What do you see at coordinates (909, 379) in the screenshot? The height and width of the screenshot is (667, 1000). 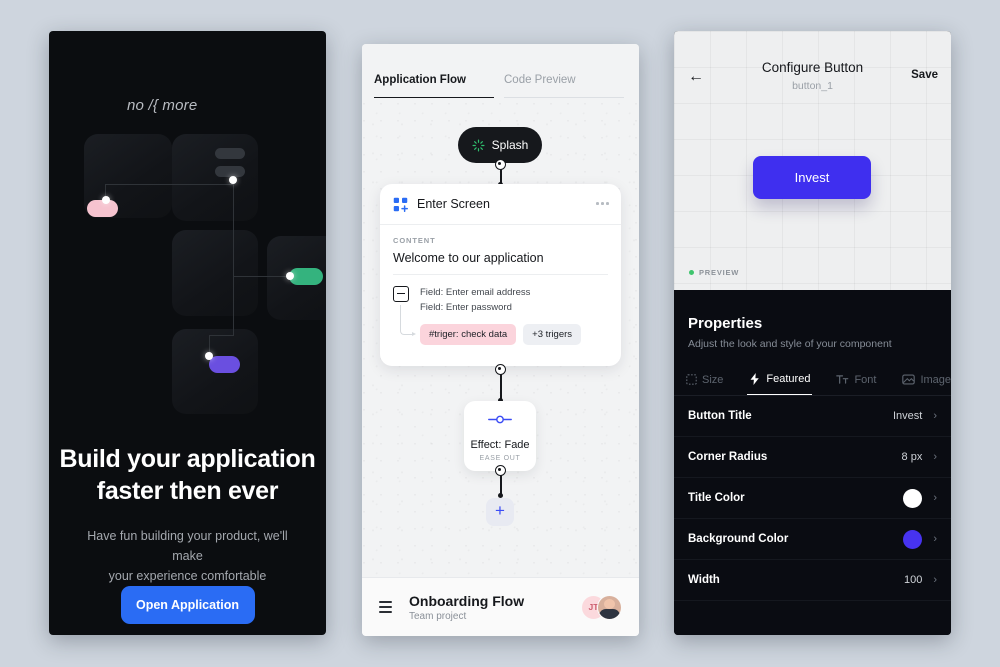 I see `image-icon` at bounding box center [909, 379].